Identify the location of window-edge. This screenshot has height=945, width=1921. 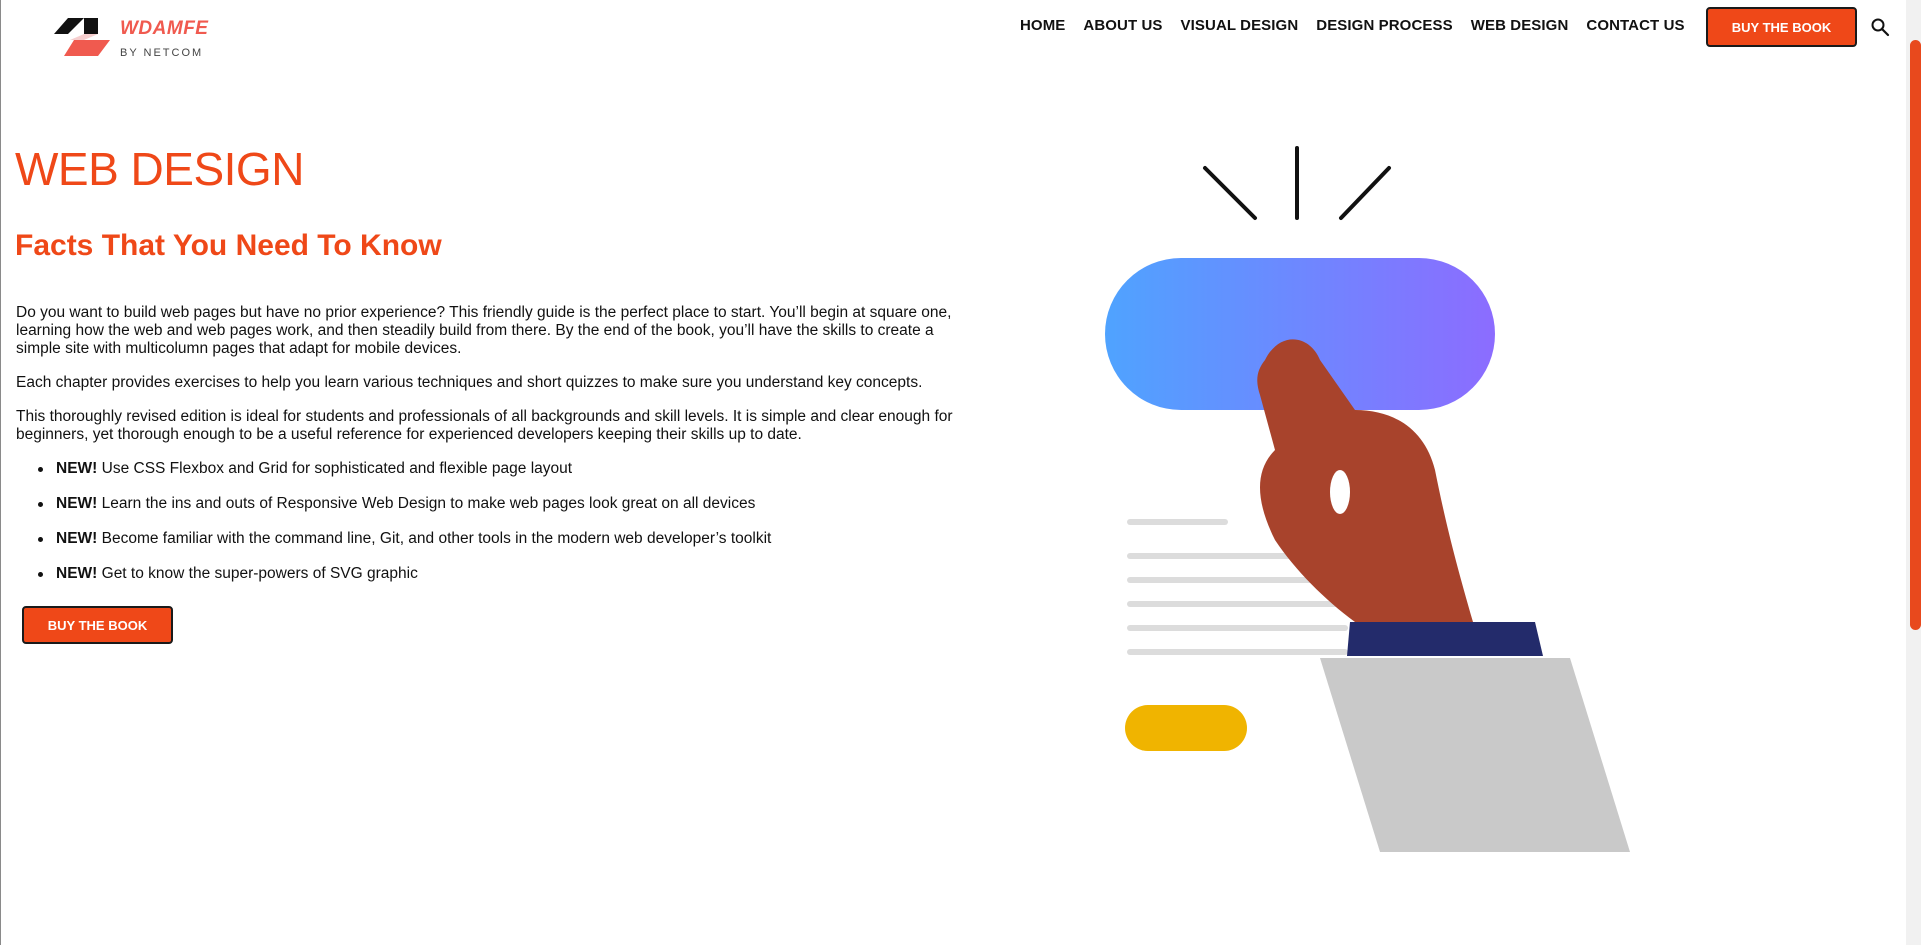
(0, 472).